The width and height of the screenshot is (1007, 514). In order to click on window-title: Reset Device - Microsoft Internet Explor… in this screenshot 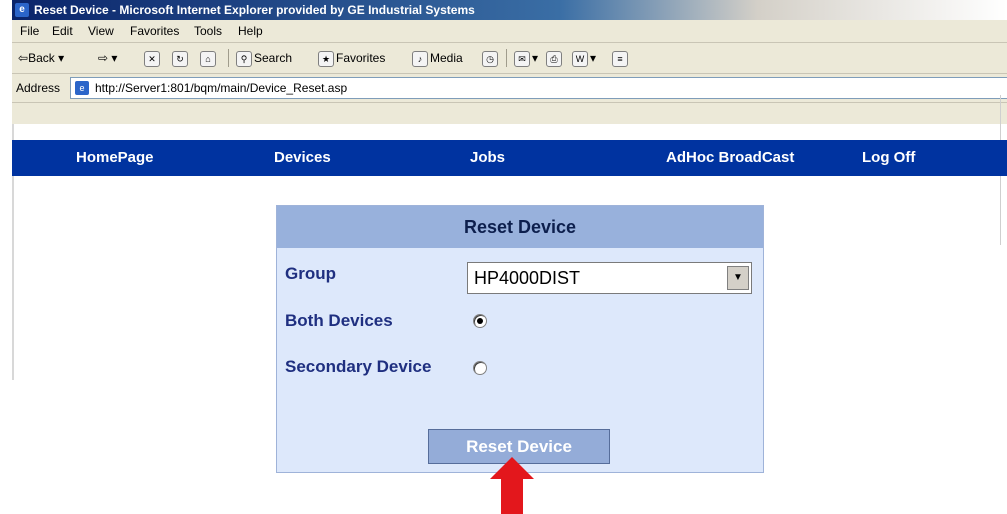, I will do `click(254, 10)`.